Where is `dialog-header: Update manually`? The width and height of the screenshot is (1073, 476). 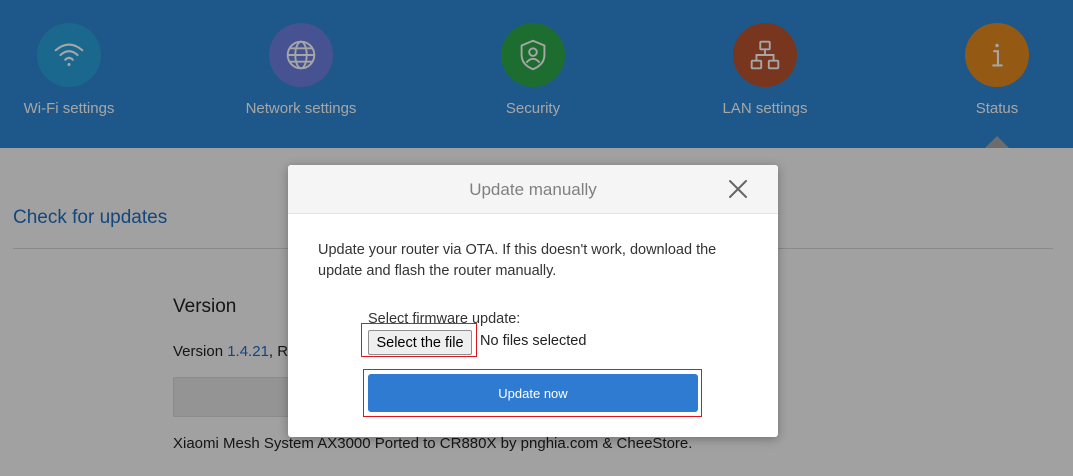
dialog-header: Update manually is located at coordinates (533, 189).